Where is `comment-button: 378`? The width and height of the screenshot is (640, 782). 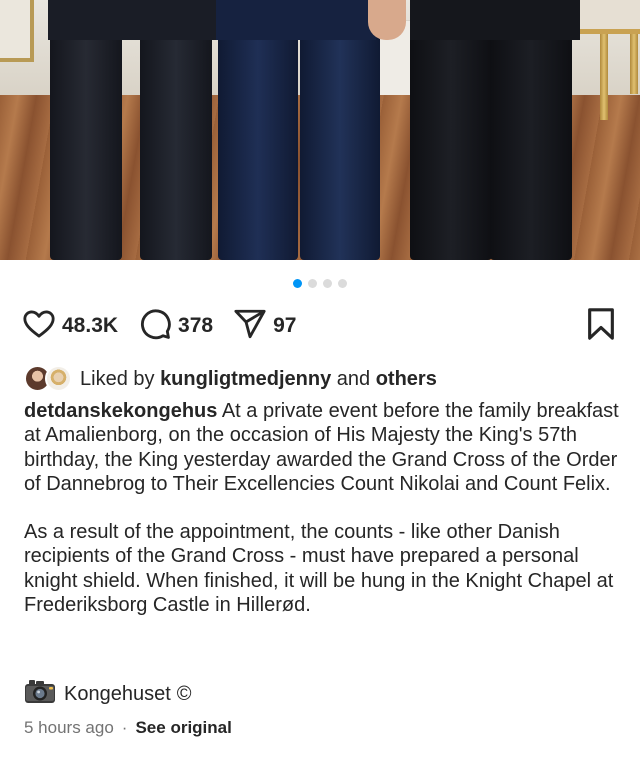 comment-button: 378 is located at coordinates (175, 326).